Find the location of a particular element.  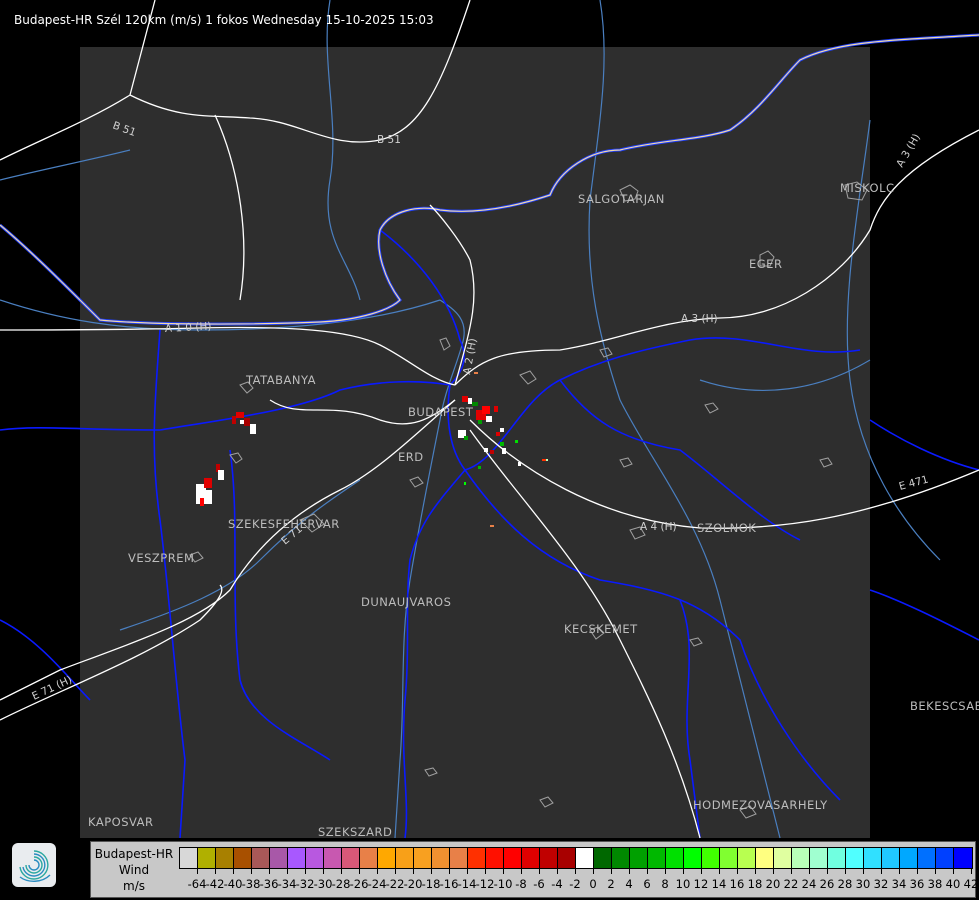

legend-unit: m/s is located at coordinates (134, 886).